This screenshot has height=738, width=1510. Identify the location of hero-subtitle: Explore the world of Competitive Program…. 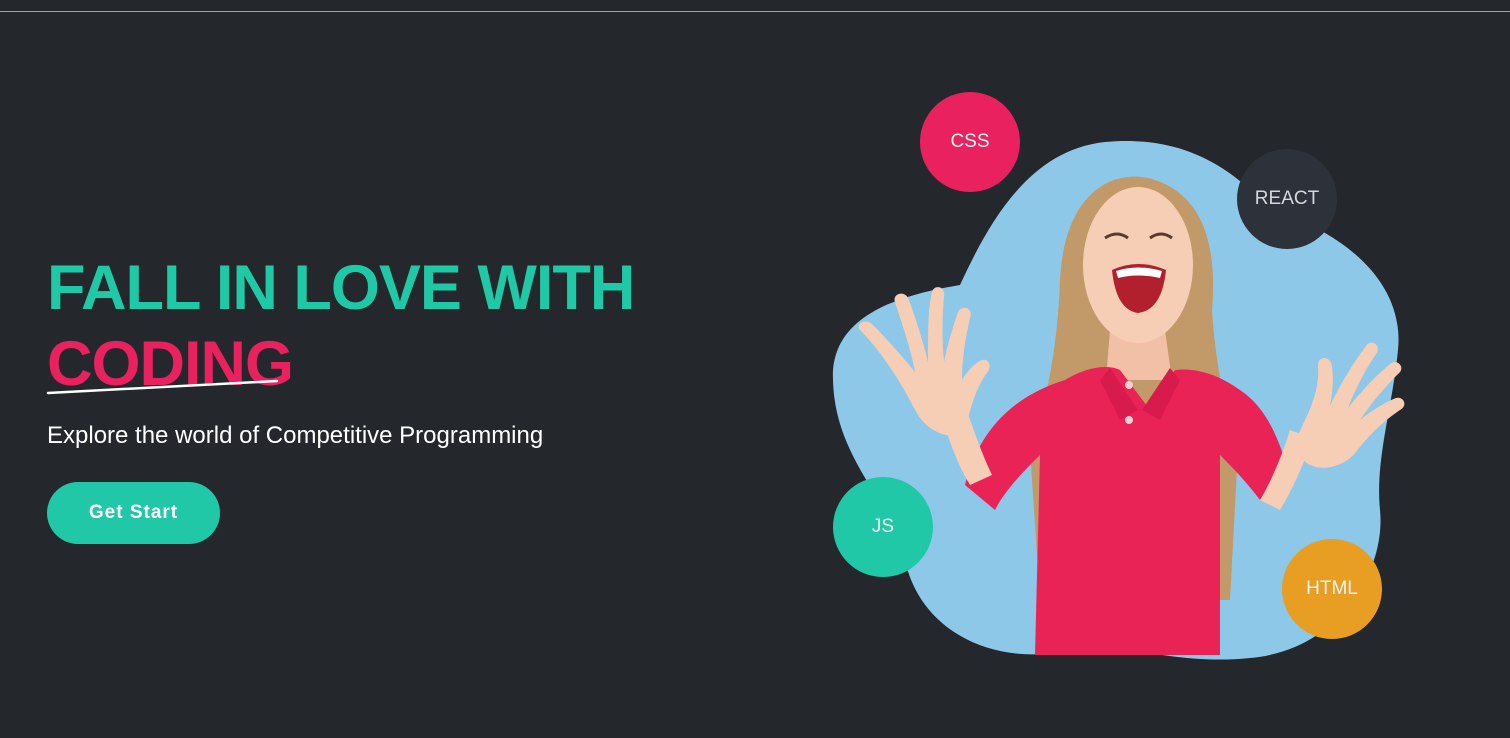
(295, 435).